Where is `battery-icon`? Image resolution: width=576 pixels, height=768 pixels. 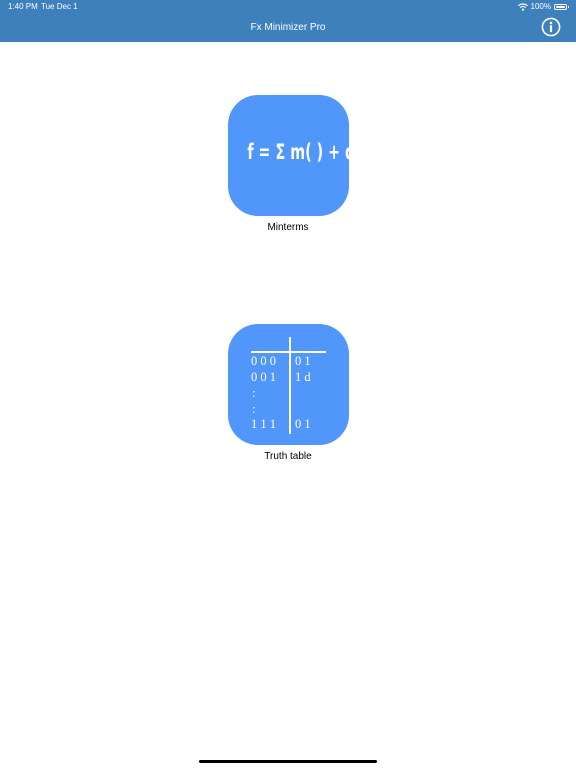
battery-icon is located at coordinates (561, 7).